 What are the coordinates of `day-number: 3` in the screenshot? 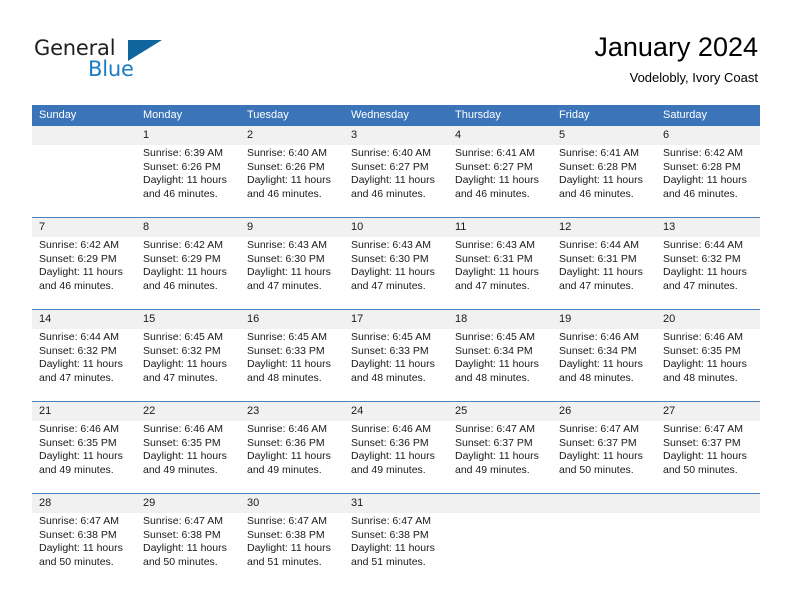 It's located at (396, 135).